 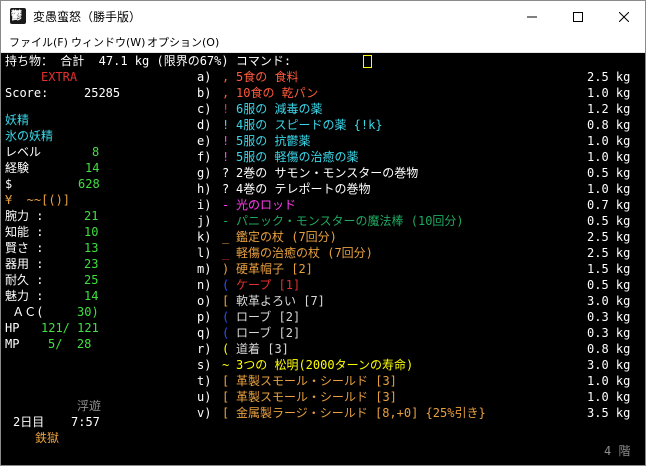 What do you see at coordinates (279, 109) in the screenshot?
I see `inventory-item-name: 6服の 減毒の薬` at bounding box center [279, 109].